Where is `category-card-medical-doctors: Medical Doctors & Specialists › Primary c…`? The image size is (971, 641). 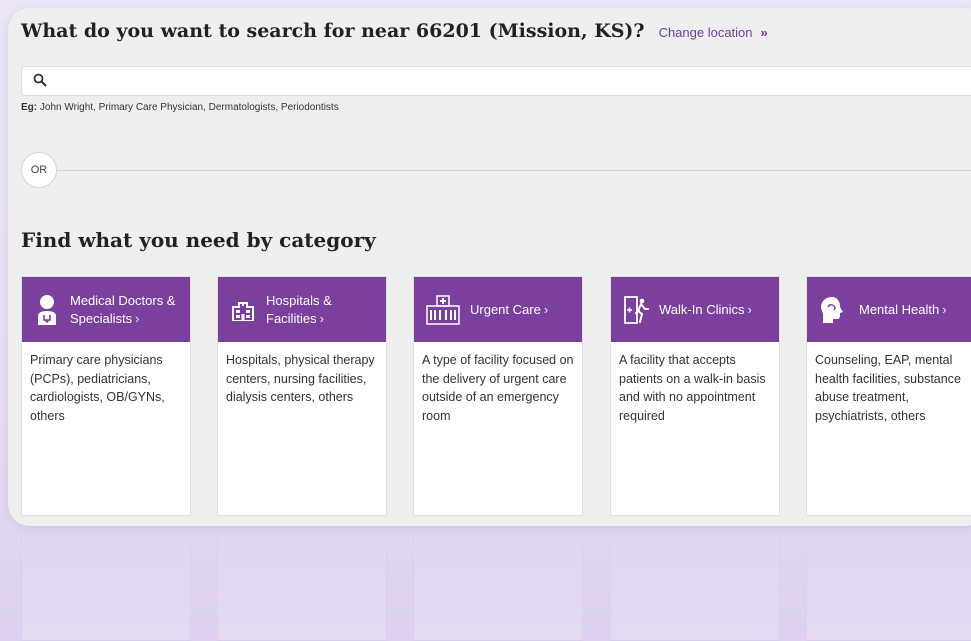
category-card-medical-doctors: Medical Doctors & Specialists › Primary c… is located at coordinates (106, 396).